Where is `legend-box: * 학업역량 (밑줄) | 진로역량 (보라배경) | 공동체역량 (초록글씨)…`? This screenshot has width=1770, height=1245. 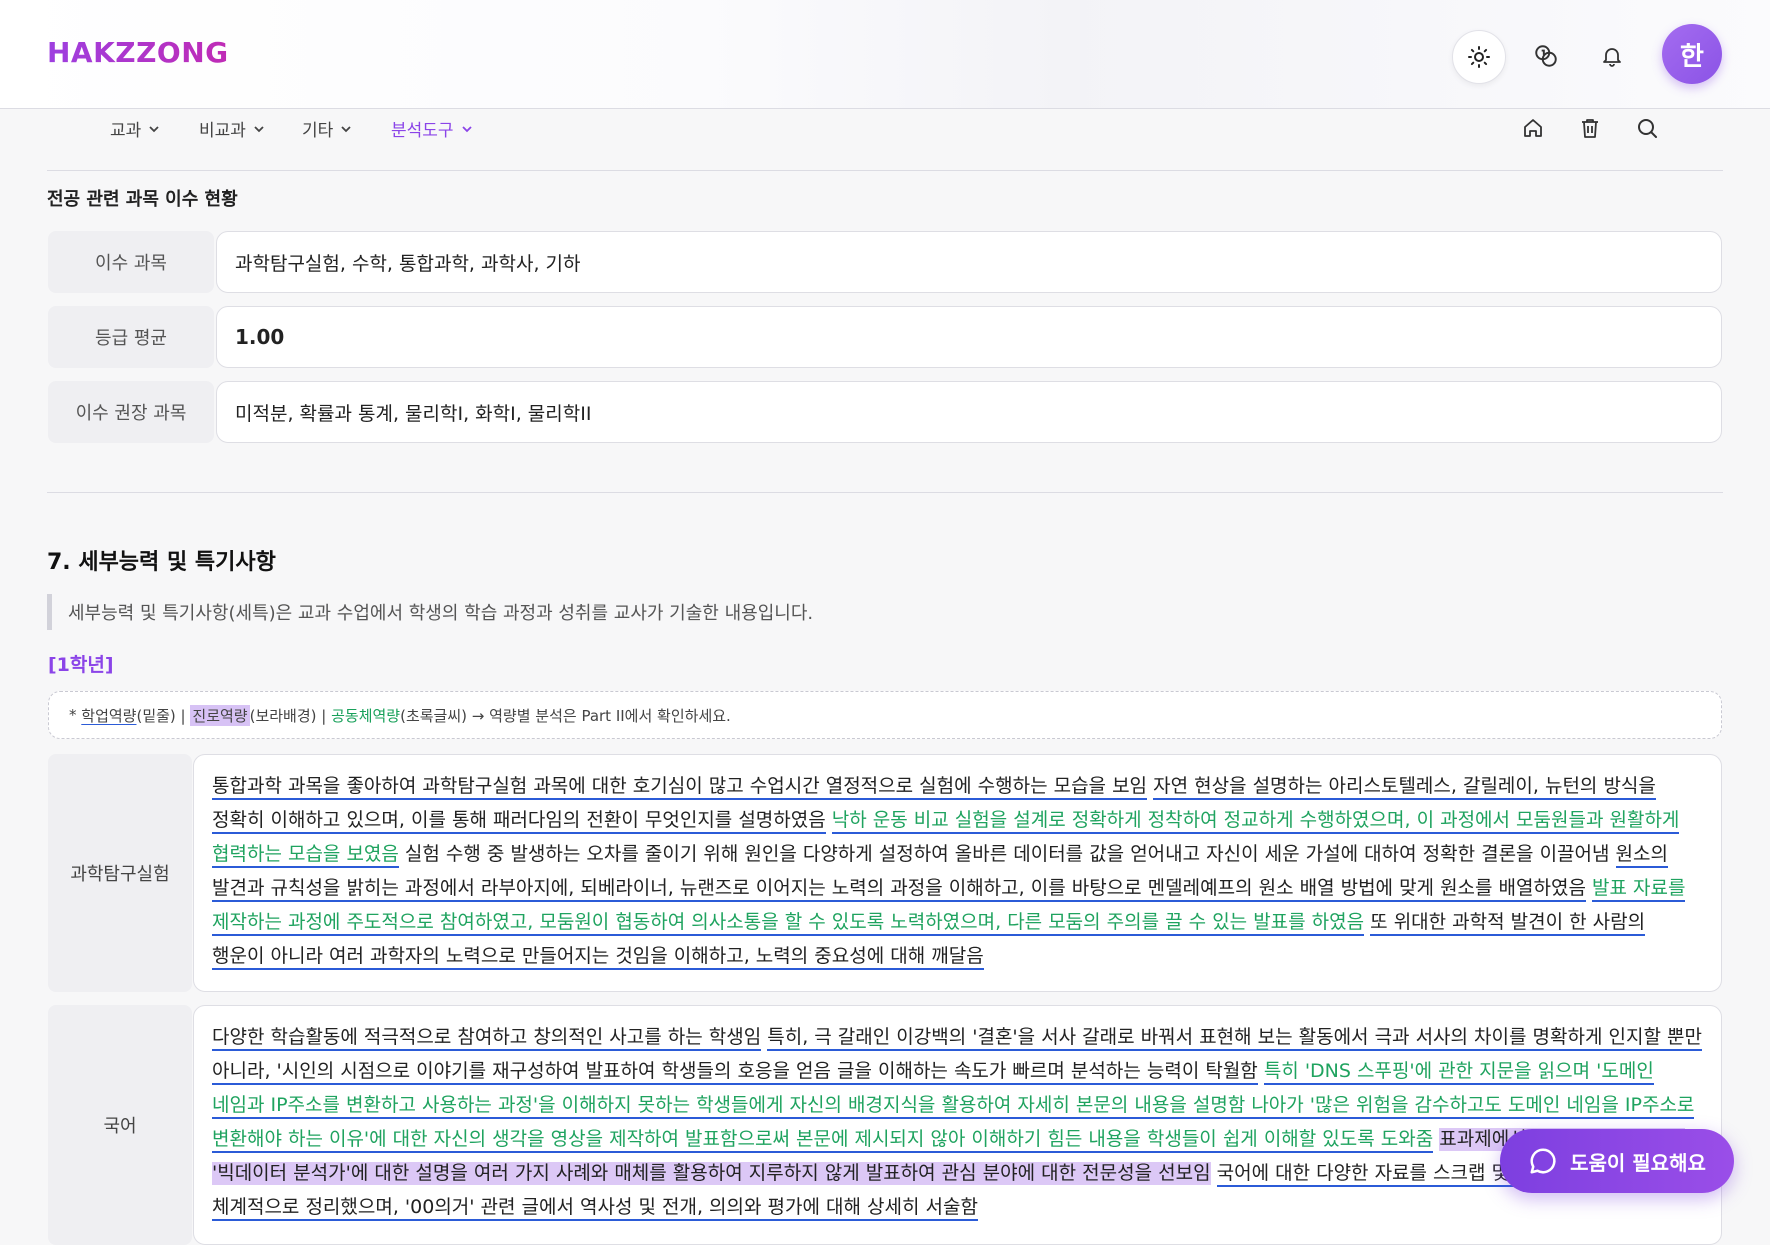 legend-box: * 학업역량 (밑줄) | 진로역량 (보라배경) | 공동체역량 (초록글씨)… is located at coordinates (885, 715).